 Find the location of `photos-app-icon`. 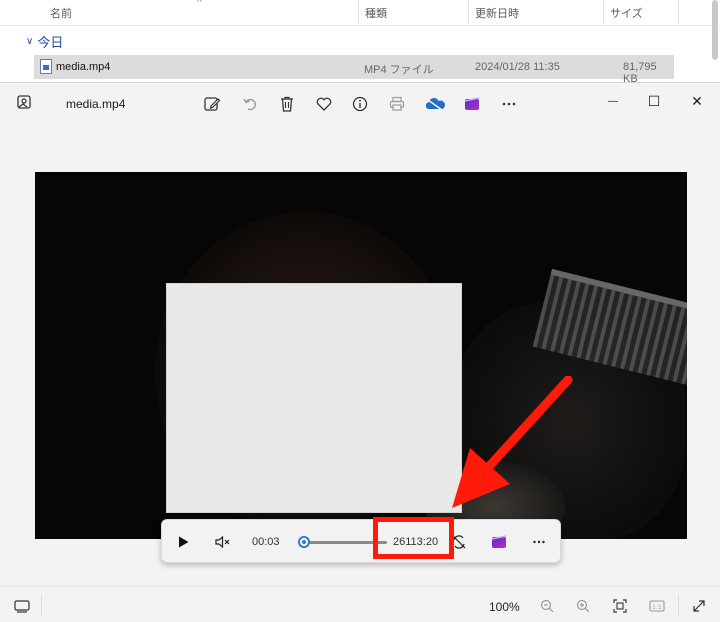

photos-app-icon is located at coordinates (25, 103).